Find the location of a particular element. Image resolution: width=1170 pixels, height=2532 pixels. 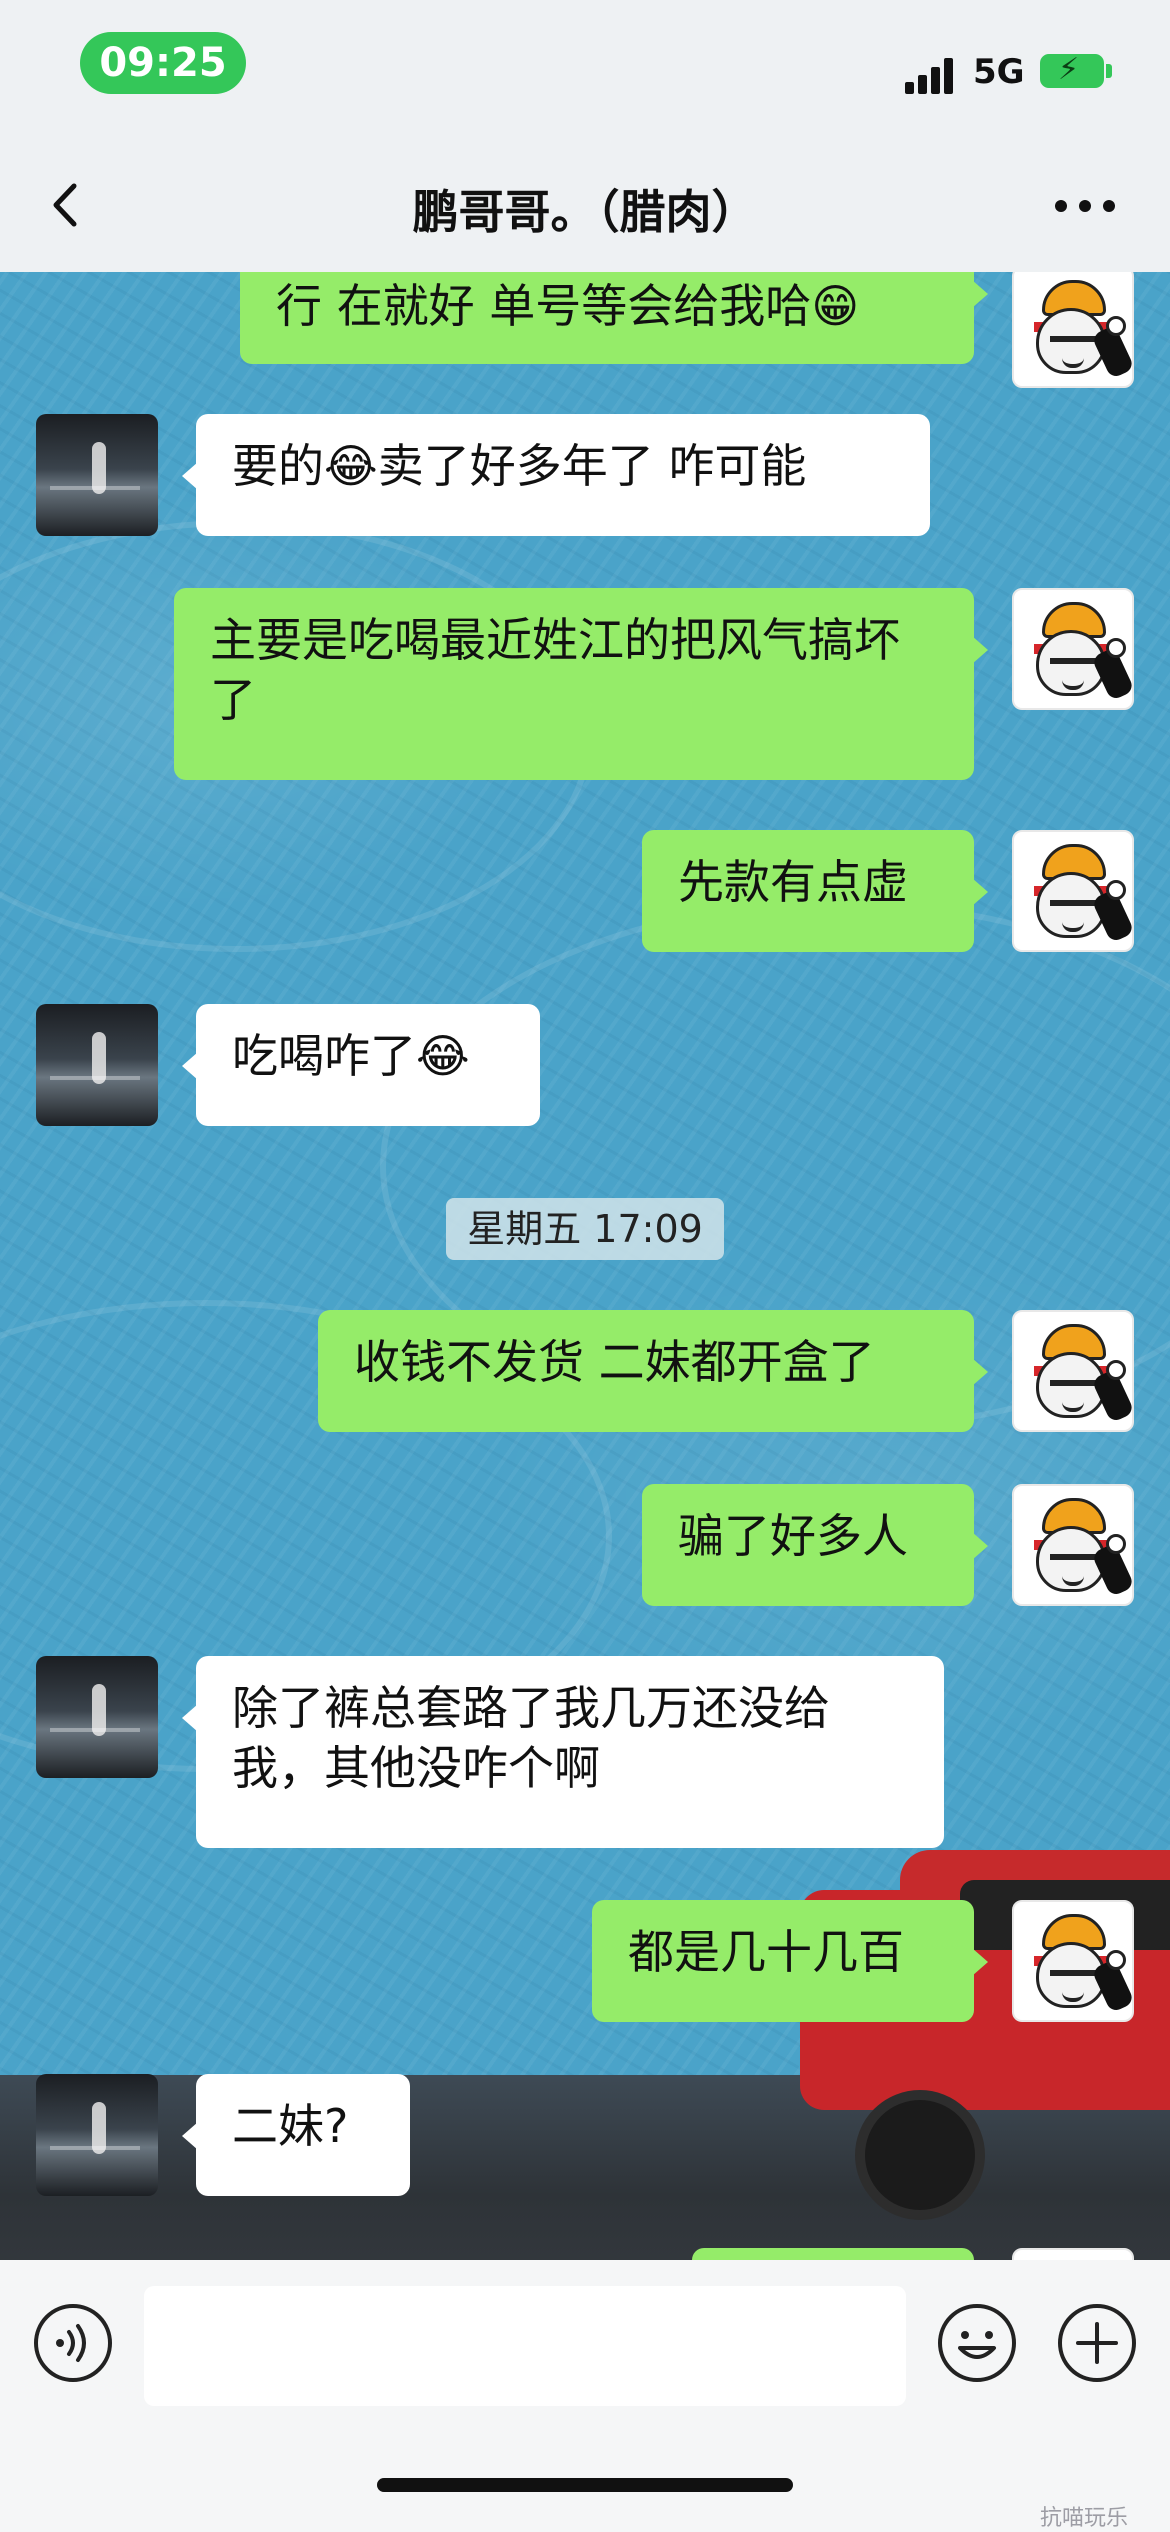

message-bubble-outgoing: 都是几十几百 is located at coordinates (790, 1961).